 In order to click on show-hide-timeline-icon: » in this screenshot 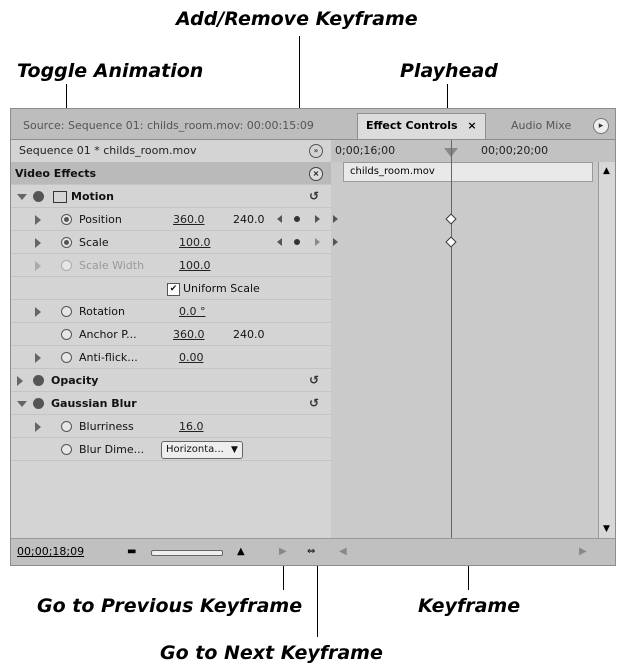, I will do `click(316, 151)`.